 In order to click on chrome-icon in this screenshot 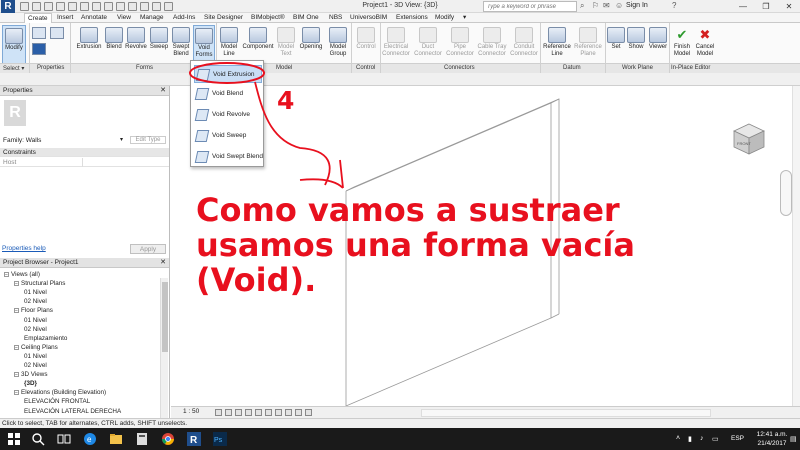, I will do `click(168, 439)`.